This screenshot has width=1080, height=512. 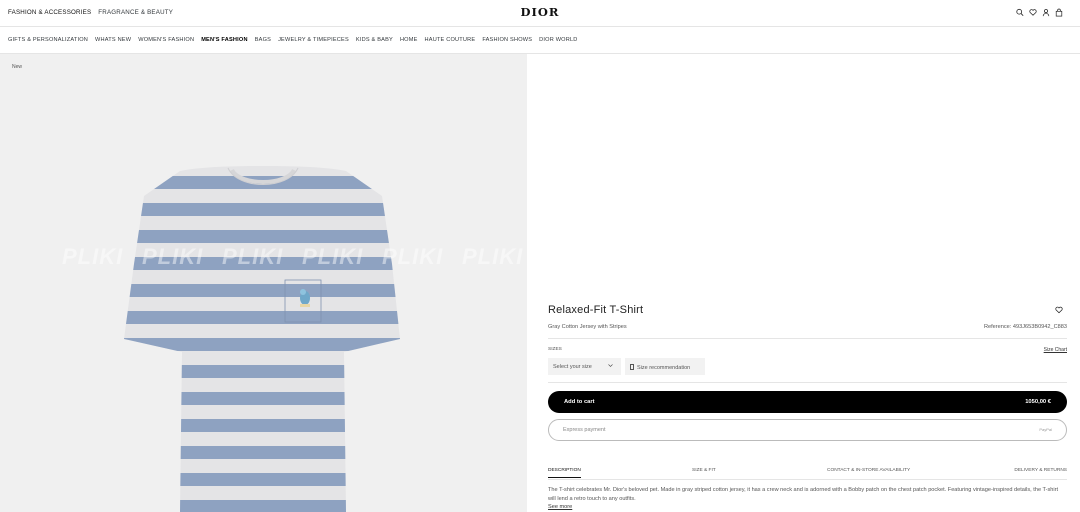 What do you see at coordinates (493, 256) in the screenshot?
I see `watermark-6: PLIKI` at bounding box center [493, 256].